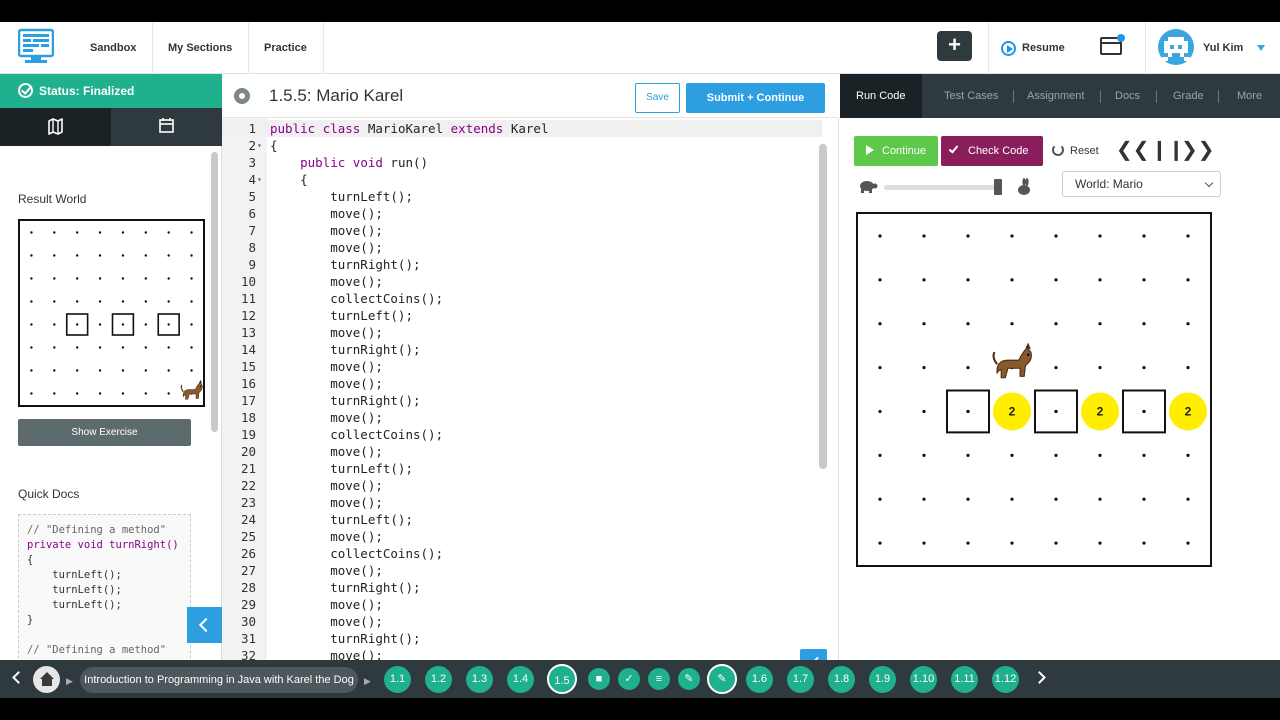 The height and width of the screenshot is (720, 1280). Describe the element at coordinates (438, 679) in the screenshot. I see `unit-1-2: 1.2` at that location.